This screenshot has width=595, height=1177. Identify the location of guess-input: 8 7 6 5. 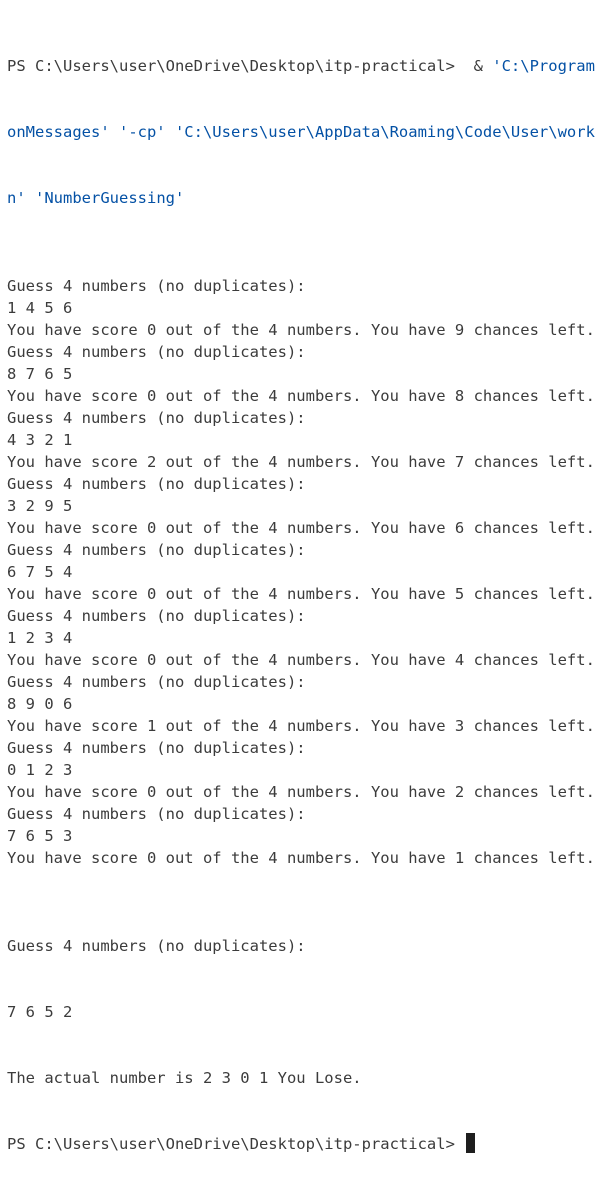
(40, 374).